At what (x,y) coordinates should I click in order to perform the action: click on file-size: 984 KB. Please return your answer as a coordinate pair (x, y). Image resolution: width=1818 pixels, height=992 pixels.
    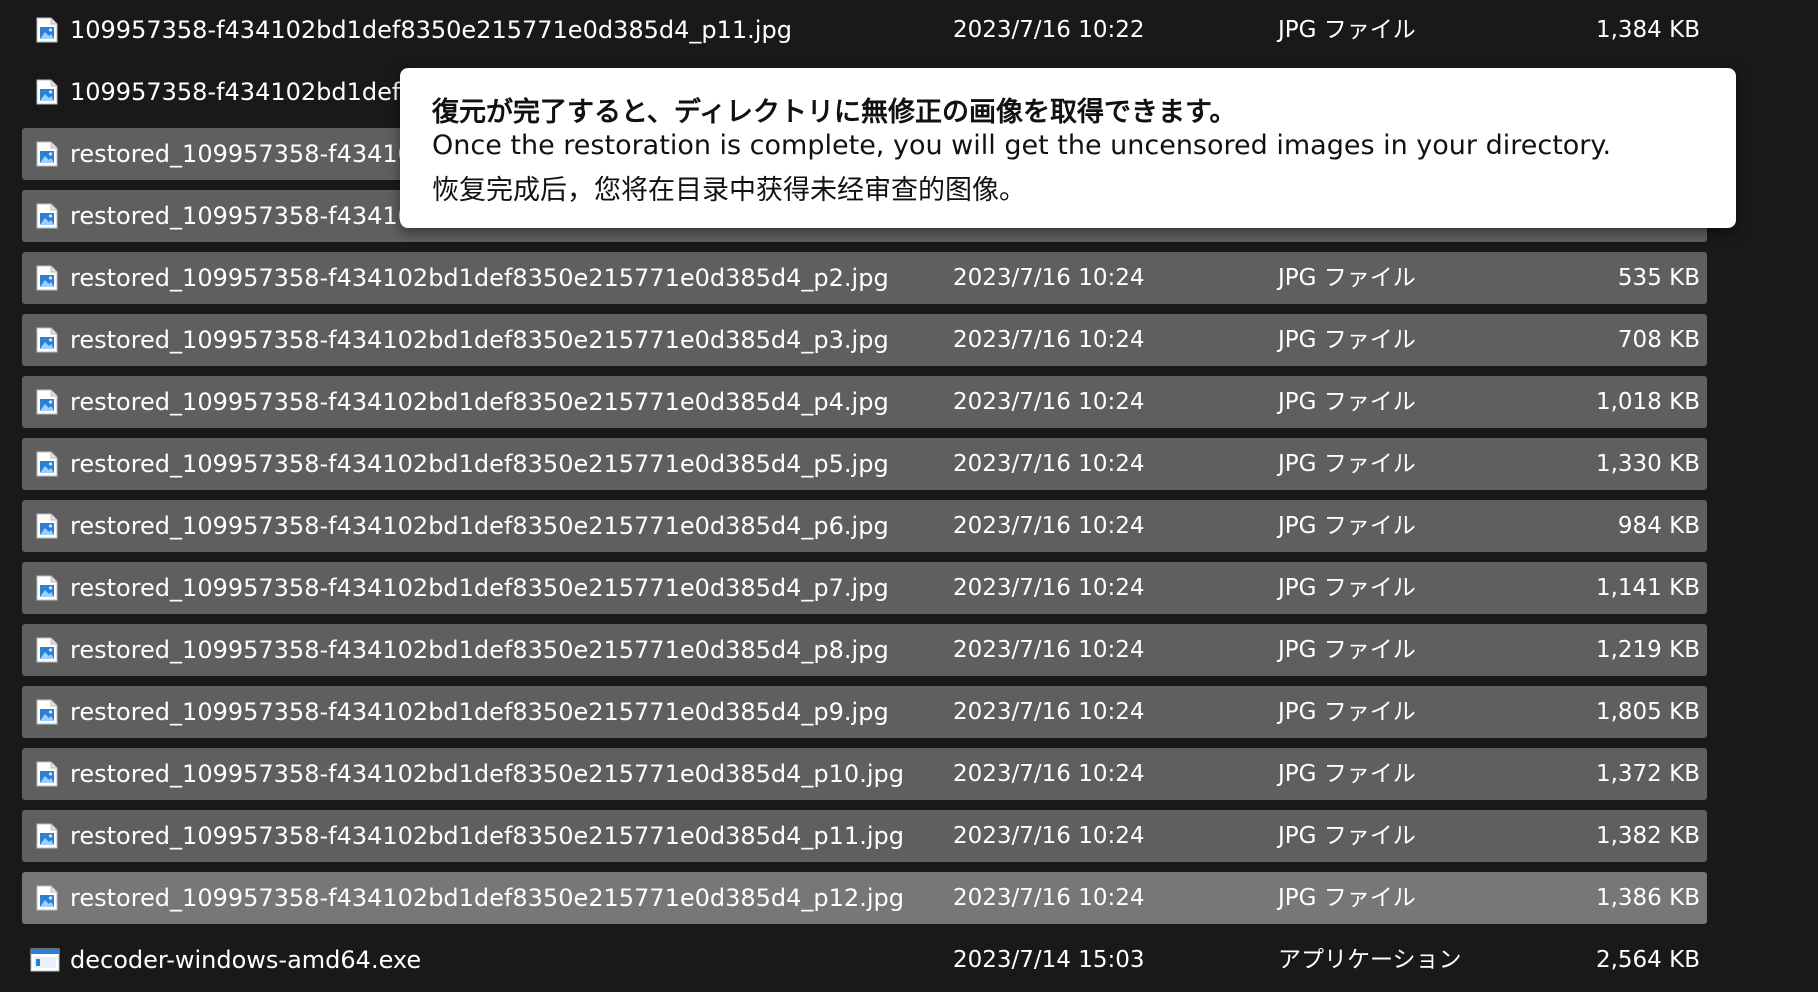
    Looking at the image, I should click on (1658, 526).